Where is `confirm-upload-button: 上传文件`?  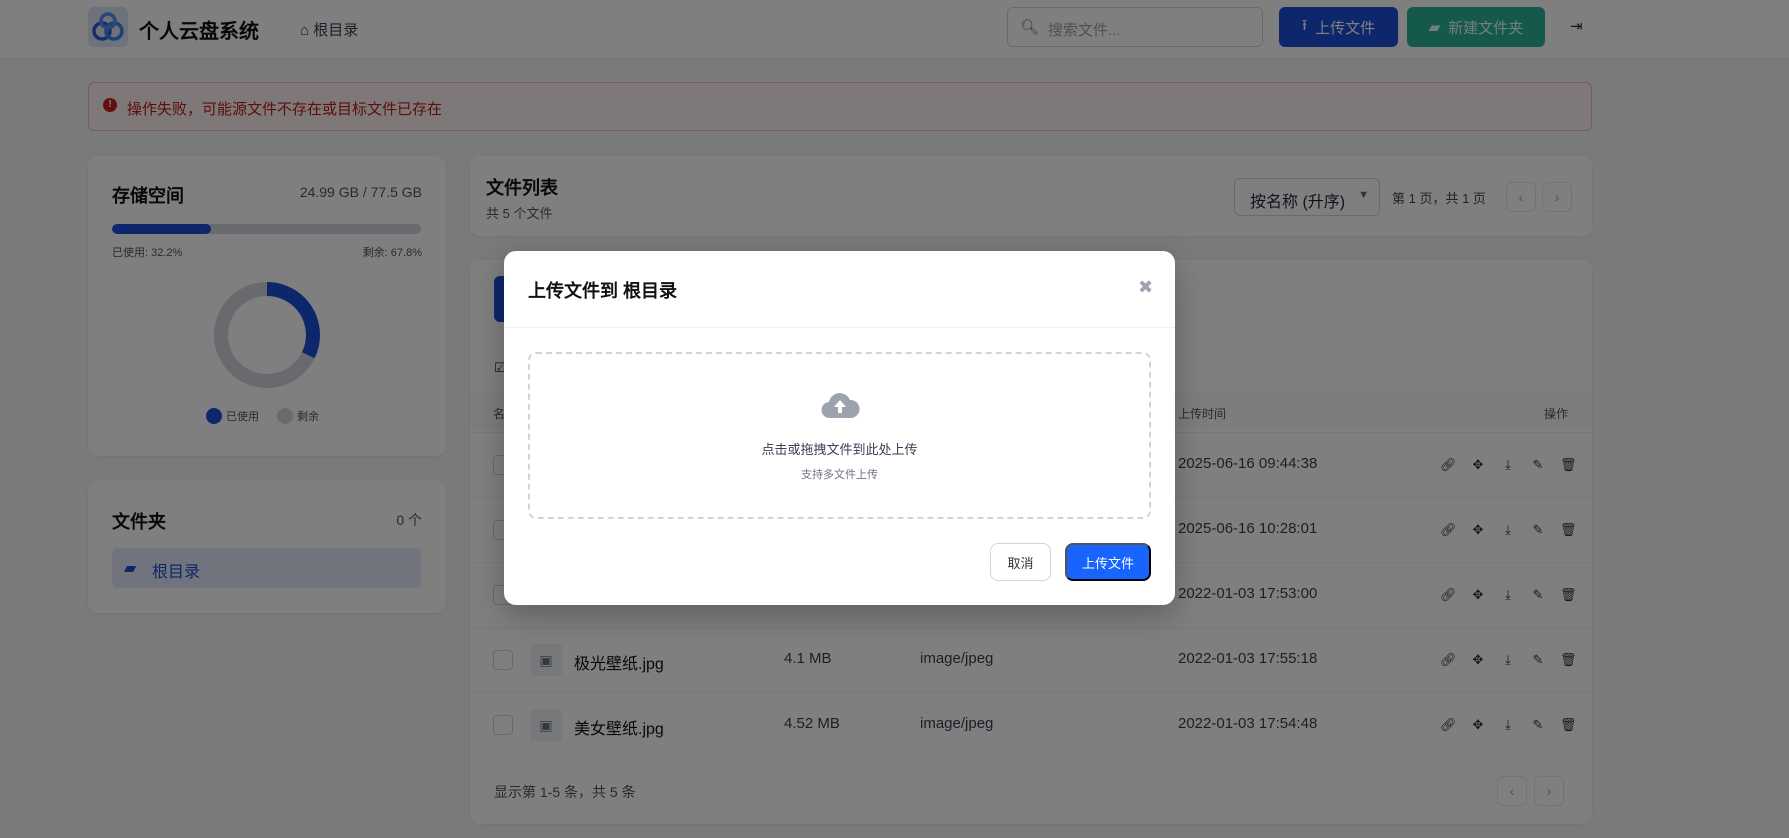
confirm-upload-button: 上传文件 is located at coordinates (1108, 562).